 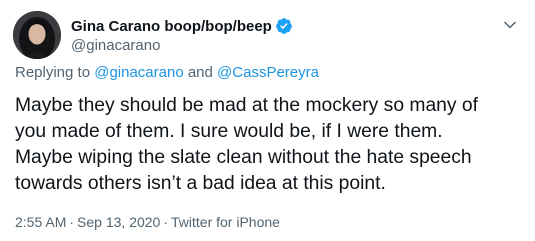 I want to click on tweet-time: 2:55 AM, so click(x=40, y=222).